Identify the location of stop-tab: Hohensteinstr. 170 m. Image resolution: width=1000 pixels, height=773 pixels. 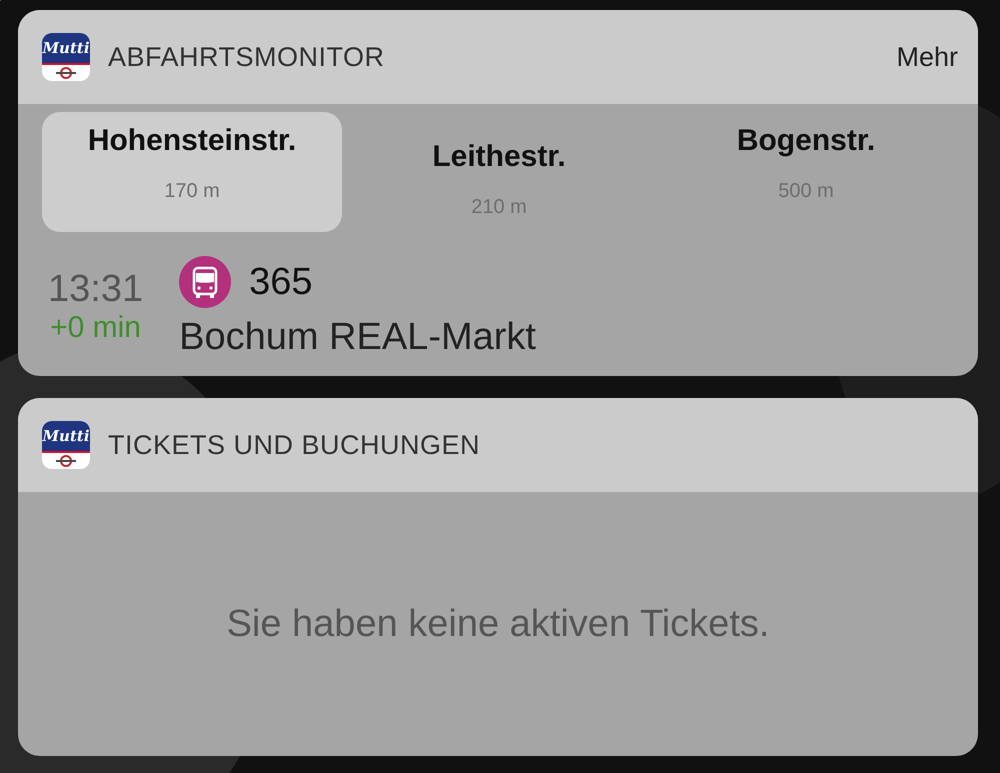
(192, 172).